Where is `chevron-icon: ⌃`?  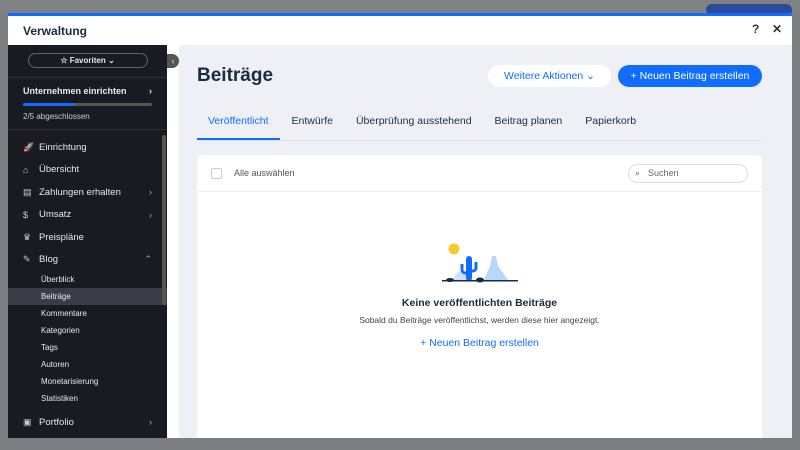
chevron-icon: ⌃ is located at coordinates (148, 259).